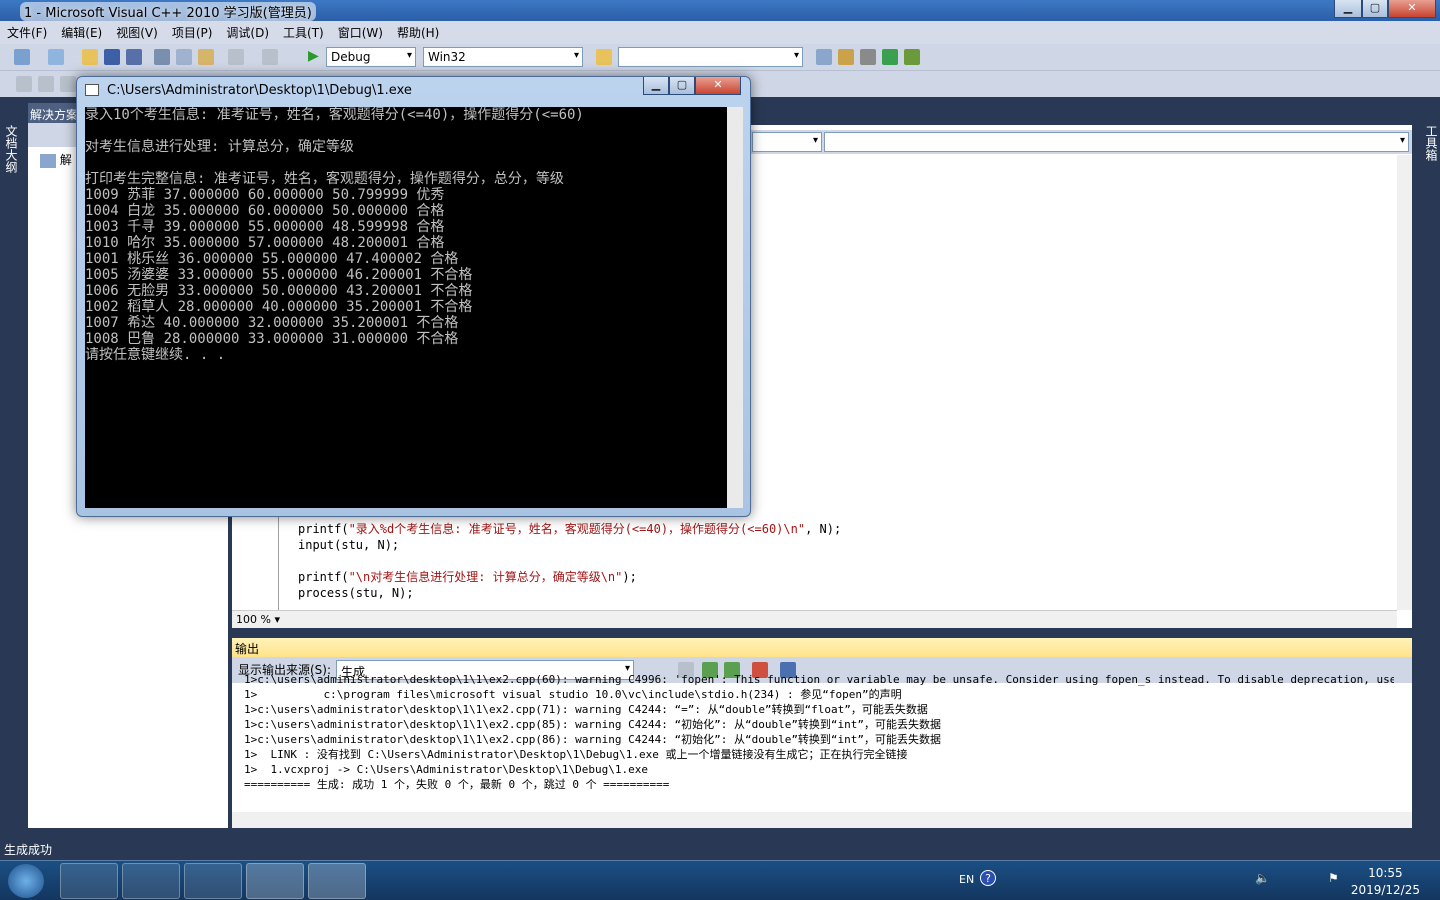 The height and width of the screenshot is (900, 1440). I want to click on console-line: 1010 哈尔 35.000000 57.000000 48.200001 合格, so click(265, 243).